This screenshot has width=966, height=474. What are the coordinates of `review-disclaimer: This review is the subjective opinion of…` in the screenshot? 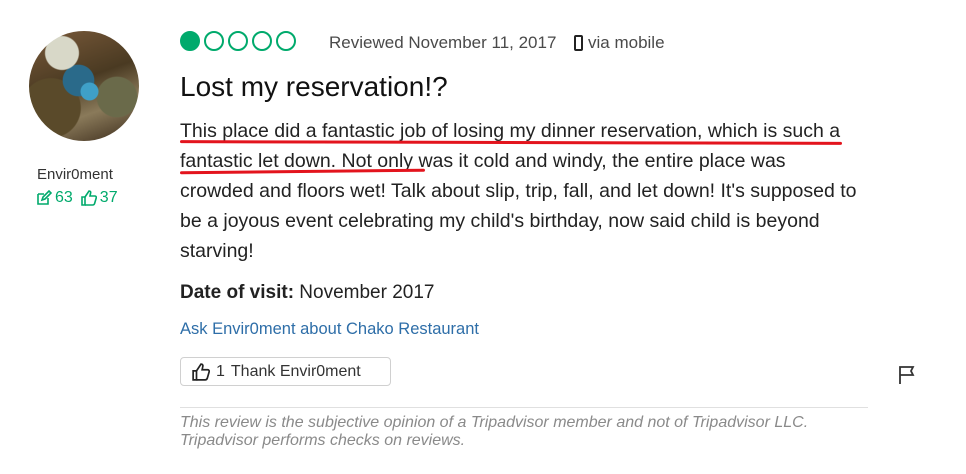 It's located at (494, 431).